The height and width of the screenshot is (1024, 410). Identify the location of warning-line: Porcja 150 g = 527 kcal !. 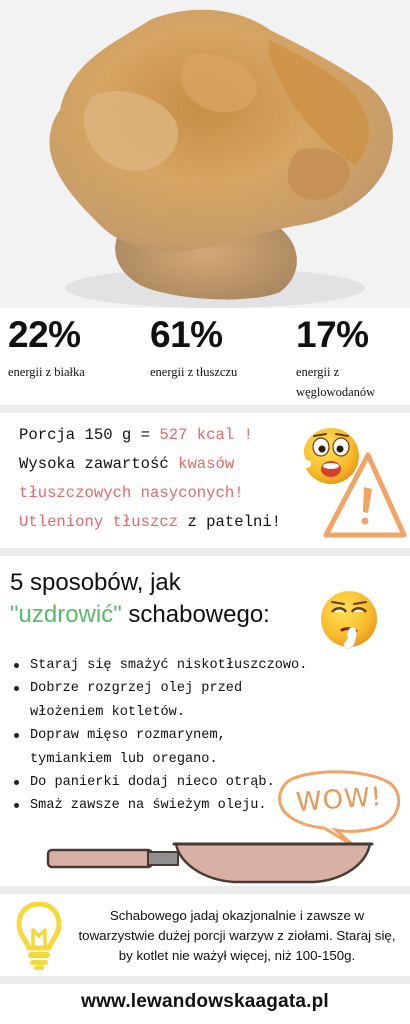
(136, 435).